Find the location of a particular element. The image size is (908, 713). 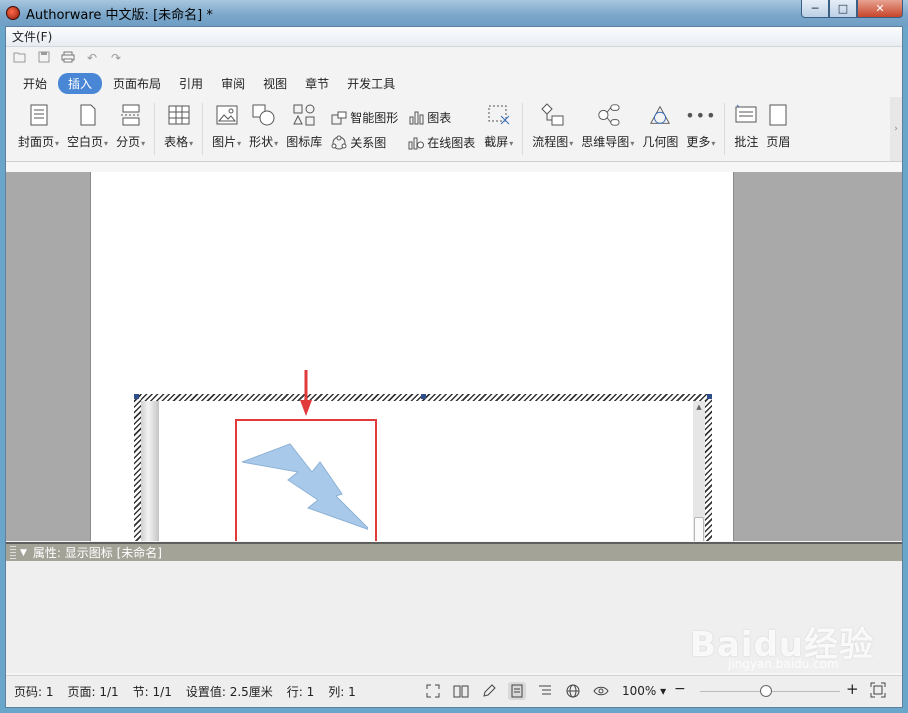

properties-label: 属性: 显示图标 [未命名] is located at coordinates (97, 553).